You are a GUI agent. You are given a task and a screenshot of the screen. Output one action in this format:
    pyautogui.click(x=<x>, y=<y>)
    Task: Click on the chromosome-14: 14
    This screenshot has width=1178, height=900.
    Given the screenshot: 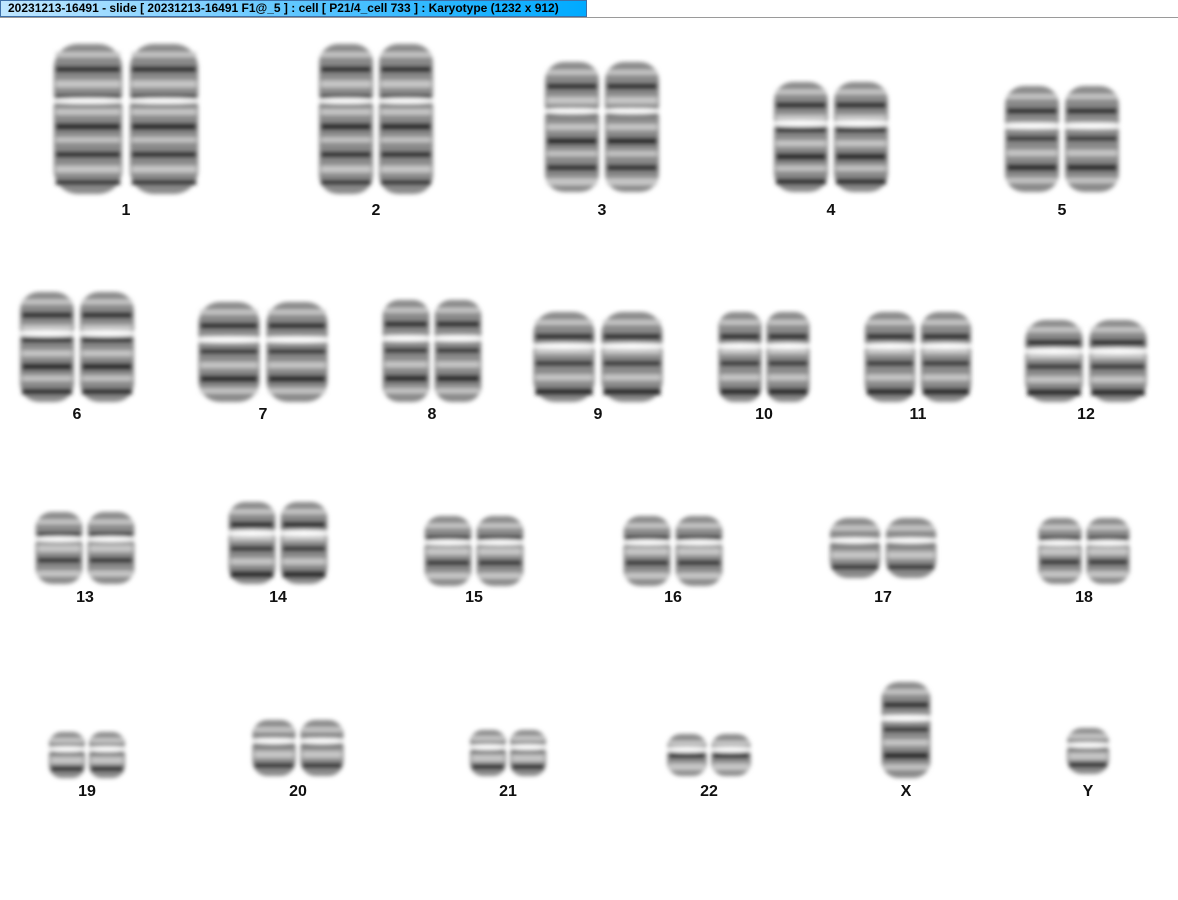 What is the action you would take?
    pyautogui.click(x=278, y=559)
    